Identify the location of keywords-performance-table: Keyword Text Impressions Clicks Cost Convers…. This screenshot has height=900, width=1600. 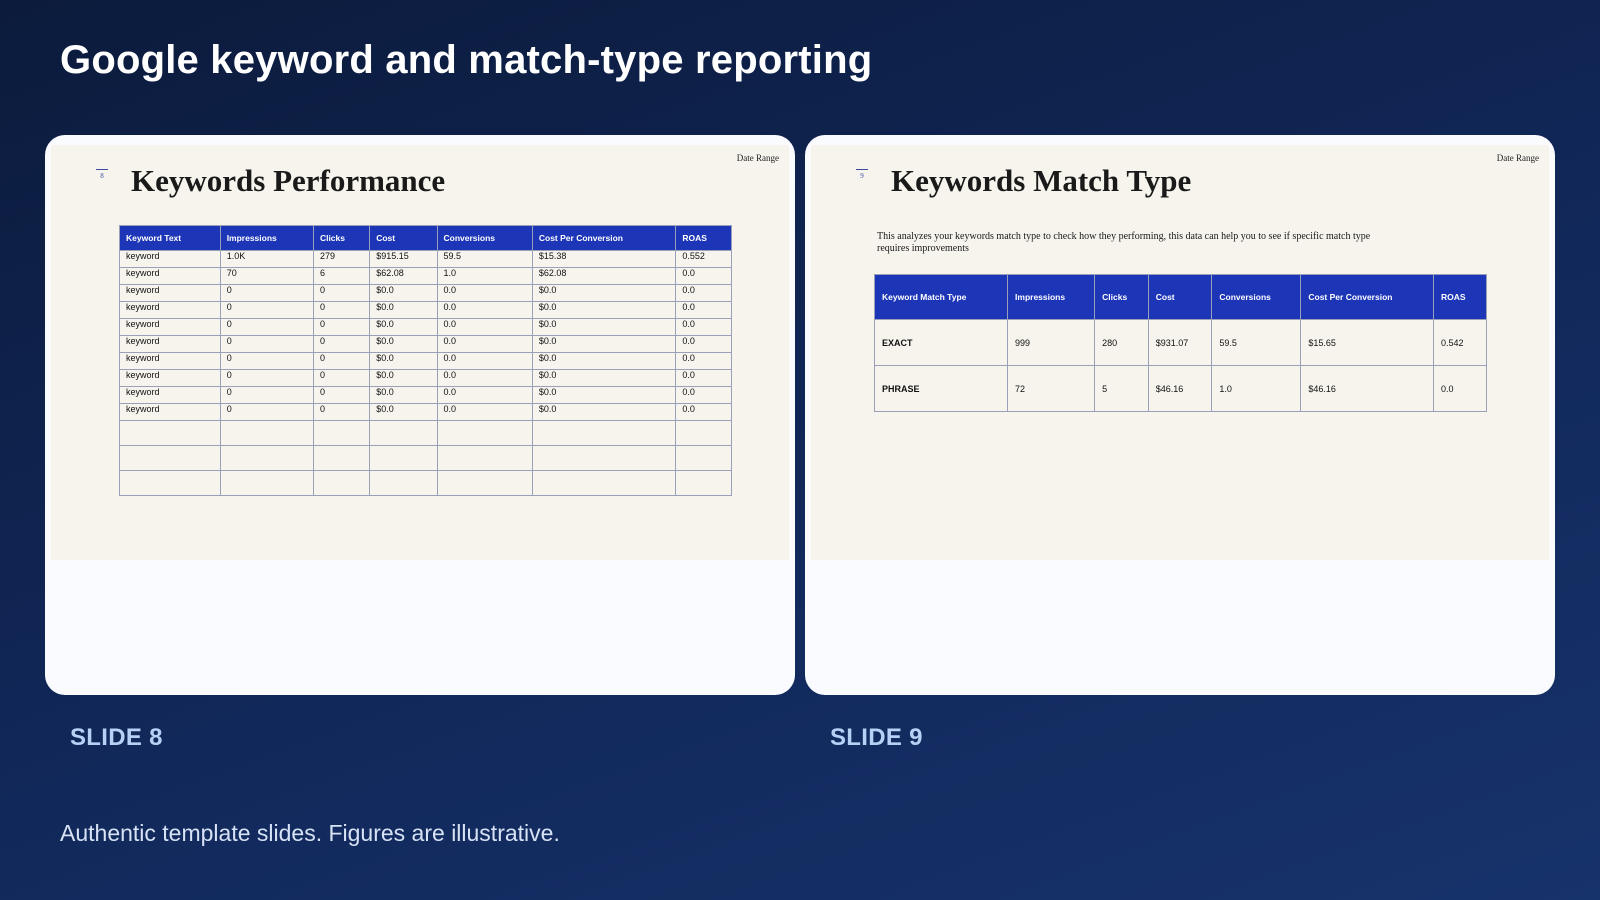
(425, 360).